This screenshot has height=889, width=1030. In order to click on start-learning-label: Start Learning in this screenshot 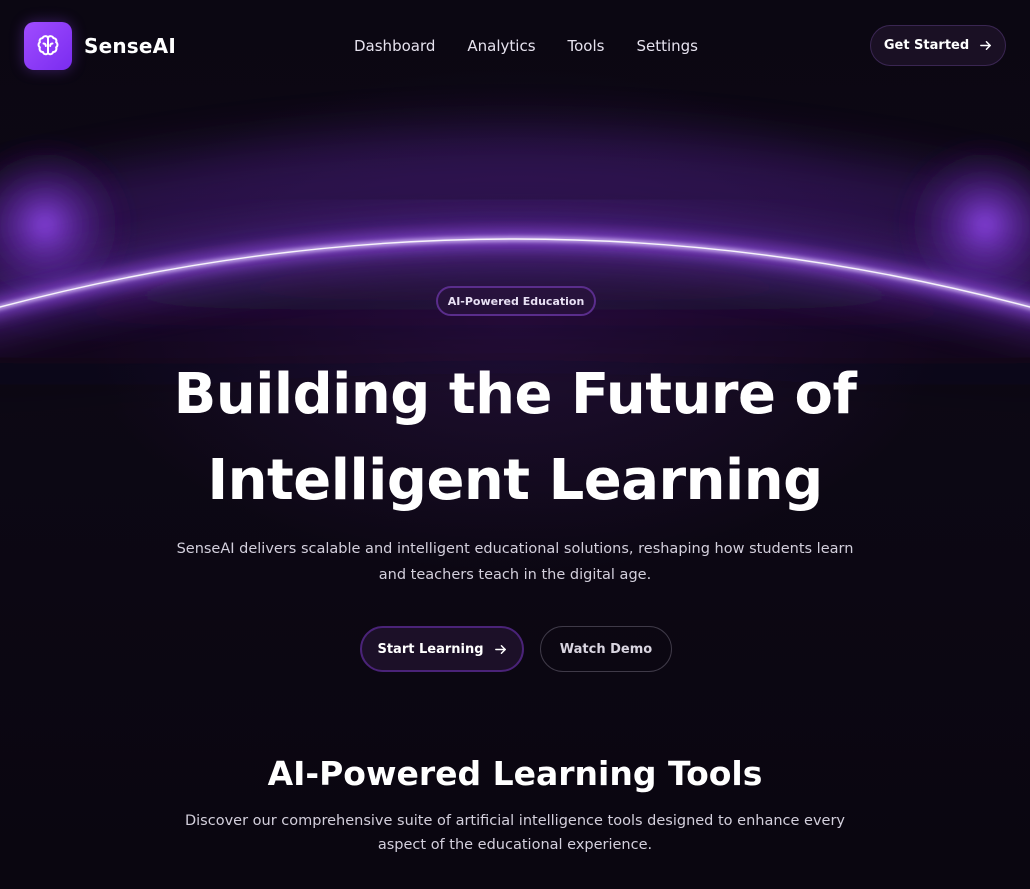, I will do `click(430, 649)`.